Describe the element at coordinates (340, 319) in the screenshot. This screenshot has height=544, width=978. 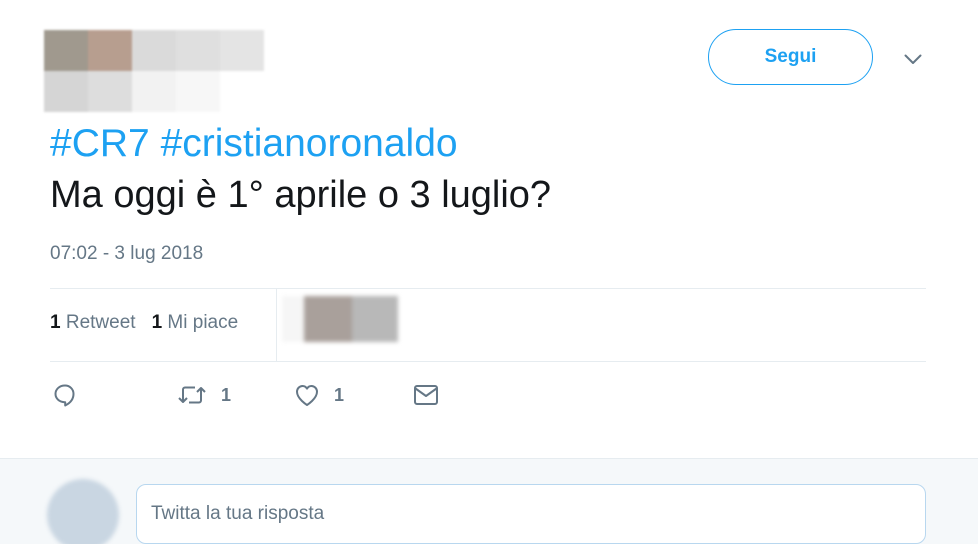
I see `liker-avatars-blurred` at that location.